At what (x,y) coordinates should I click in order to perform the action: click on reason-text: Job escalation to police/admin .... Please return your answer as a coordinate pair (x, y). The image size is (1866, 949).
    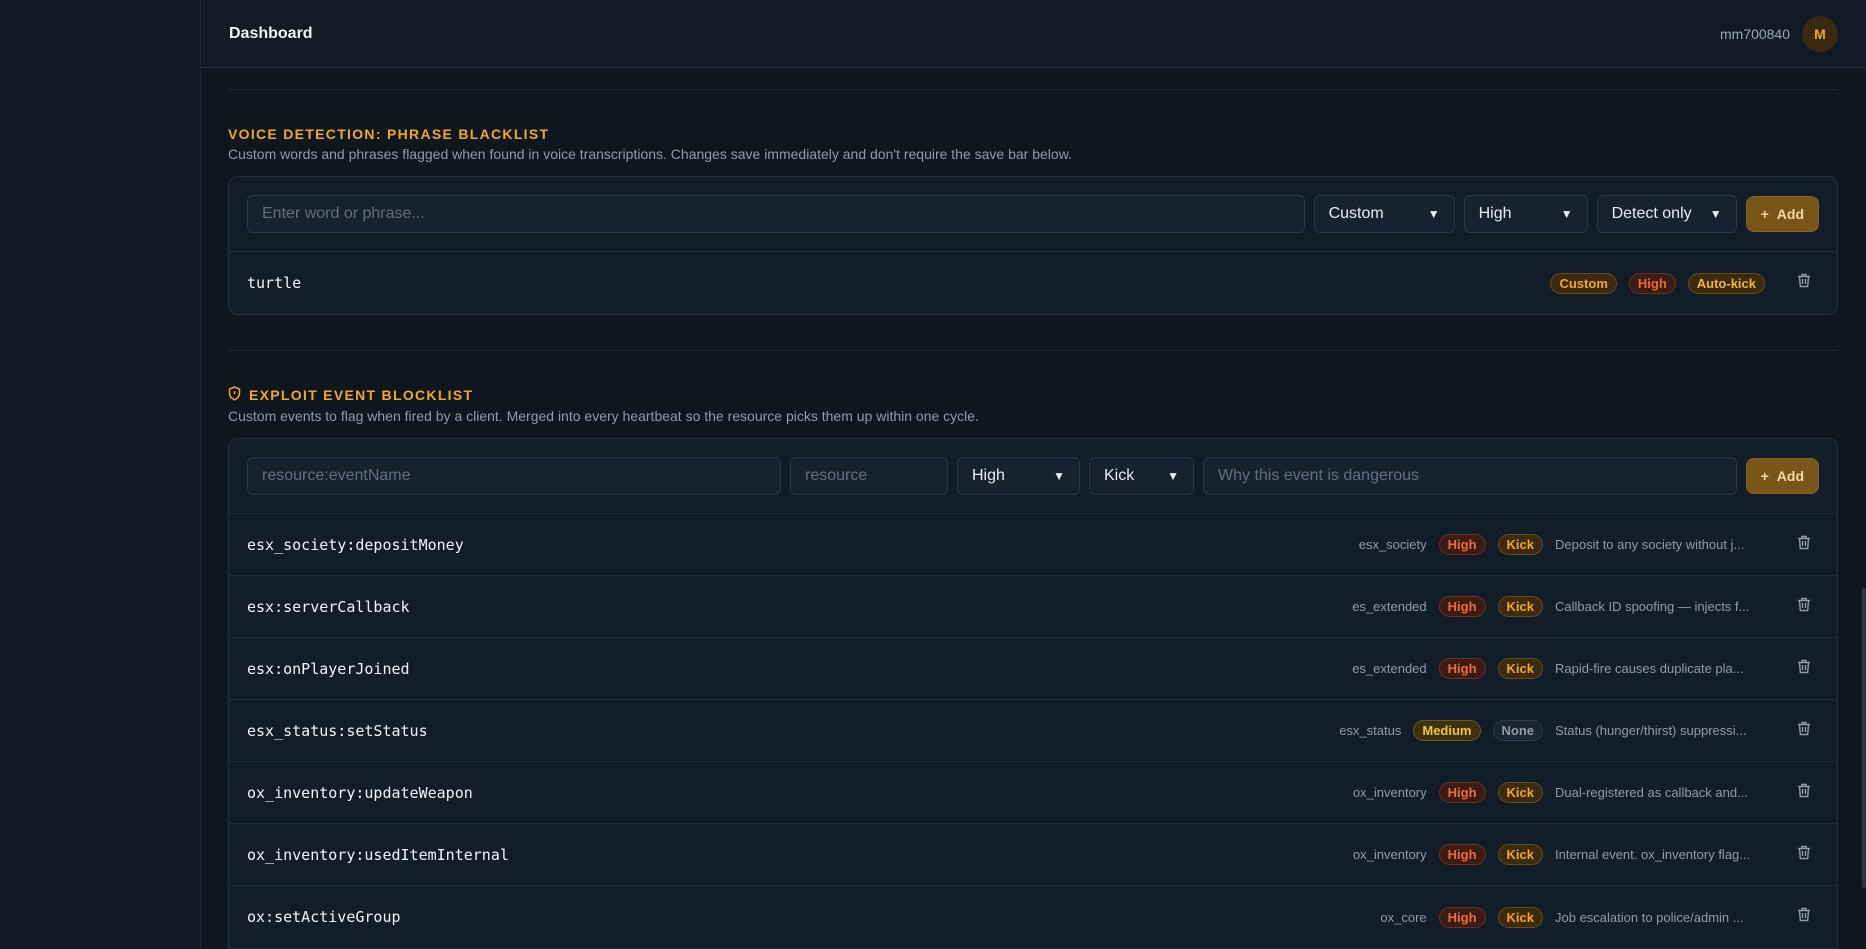
    Looking at the image, I should click on (1649, 917).